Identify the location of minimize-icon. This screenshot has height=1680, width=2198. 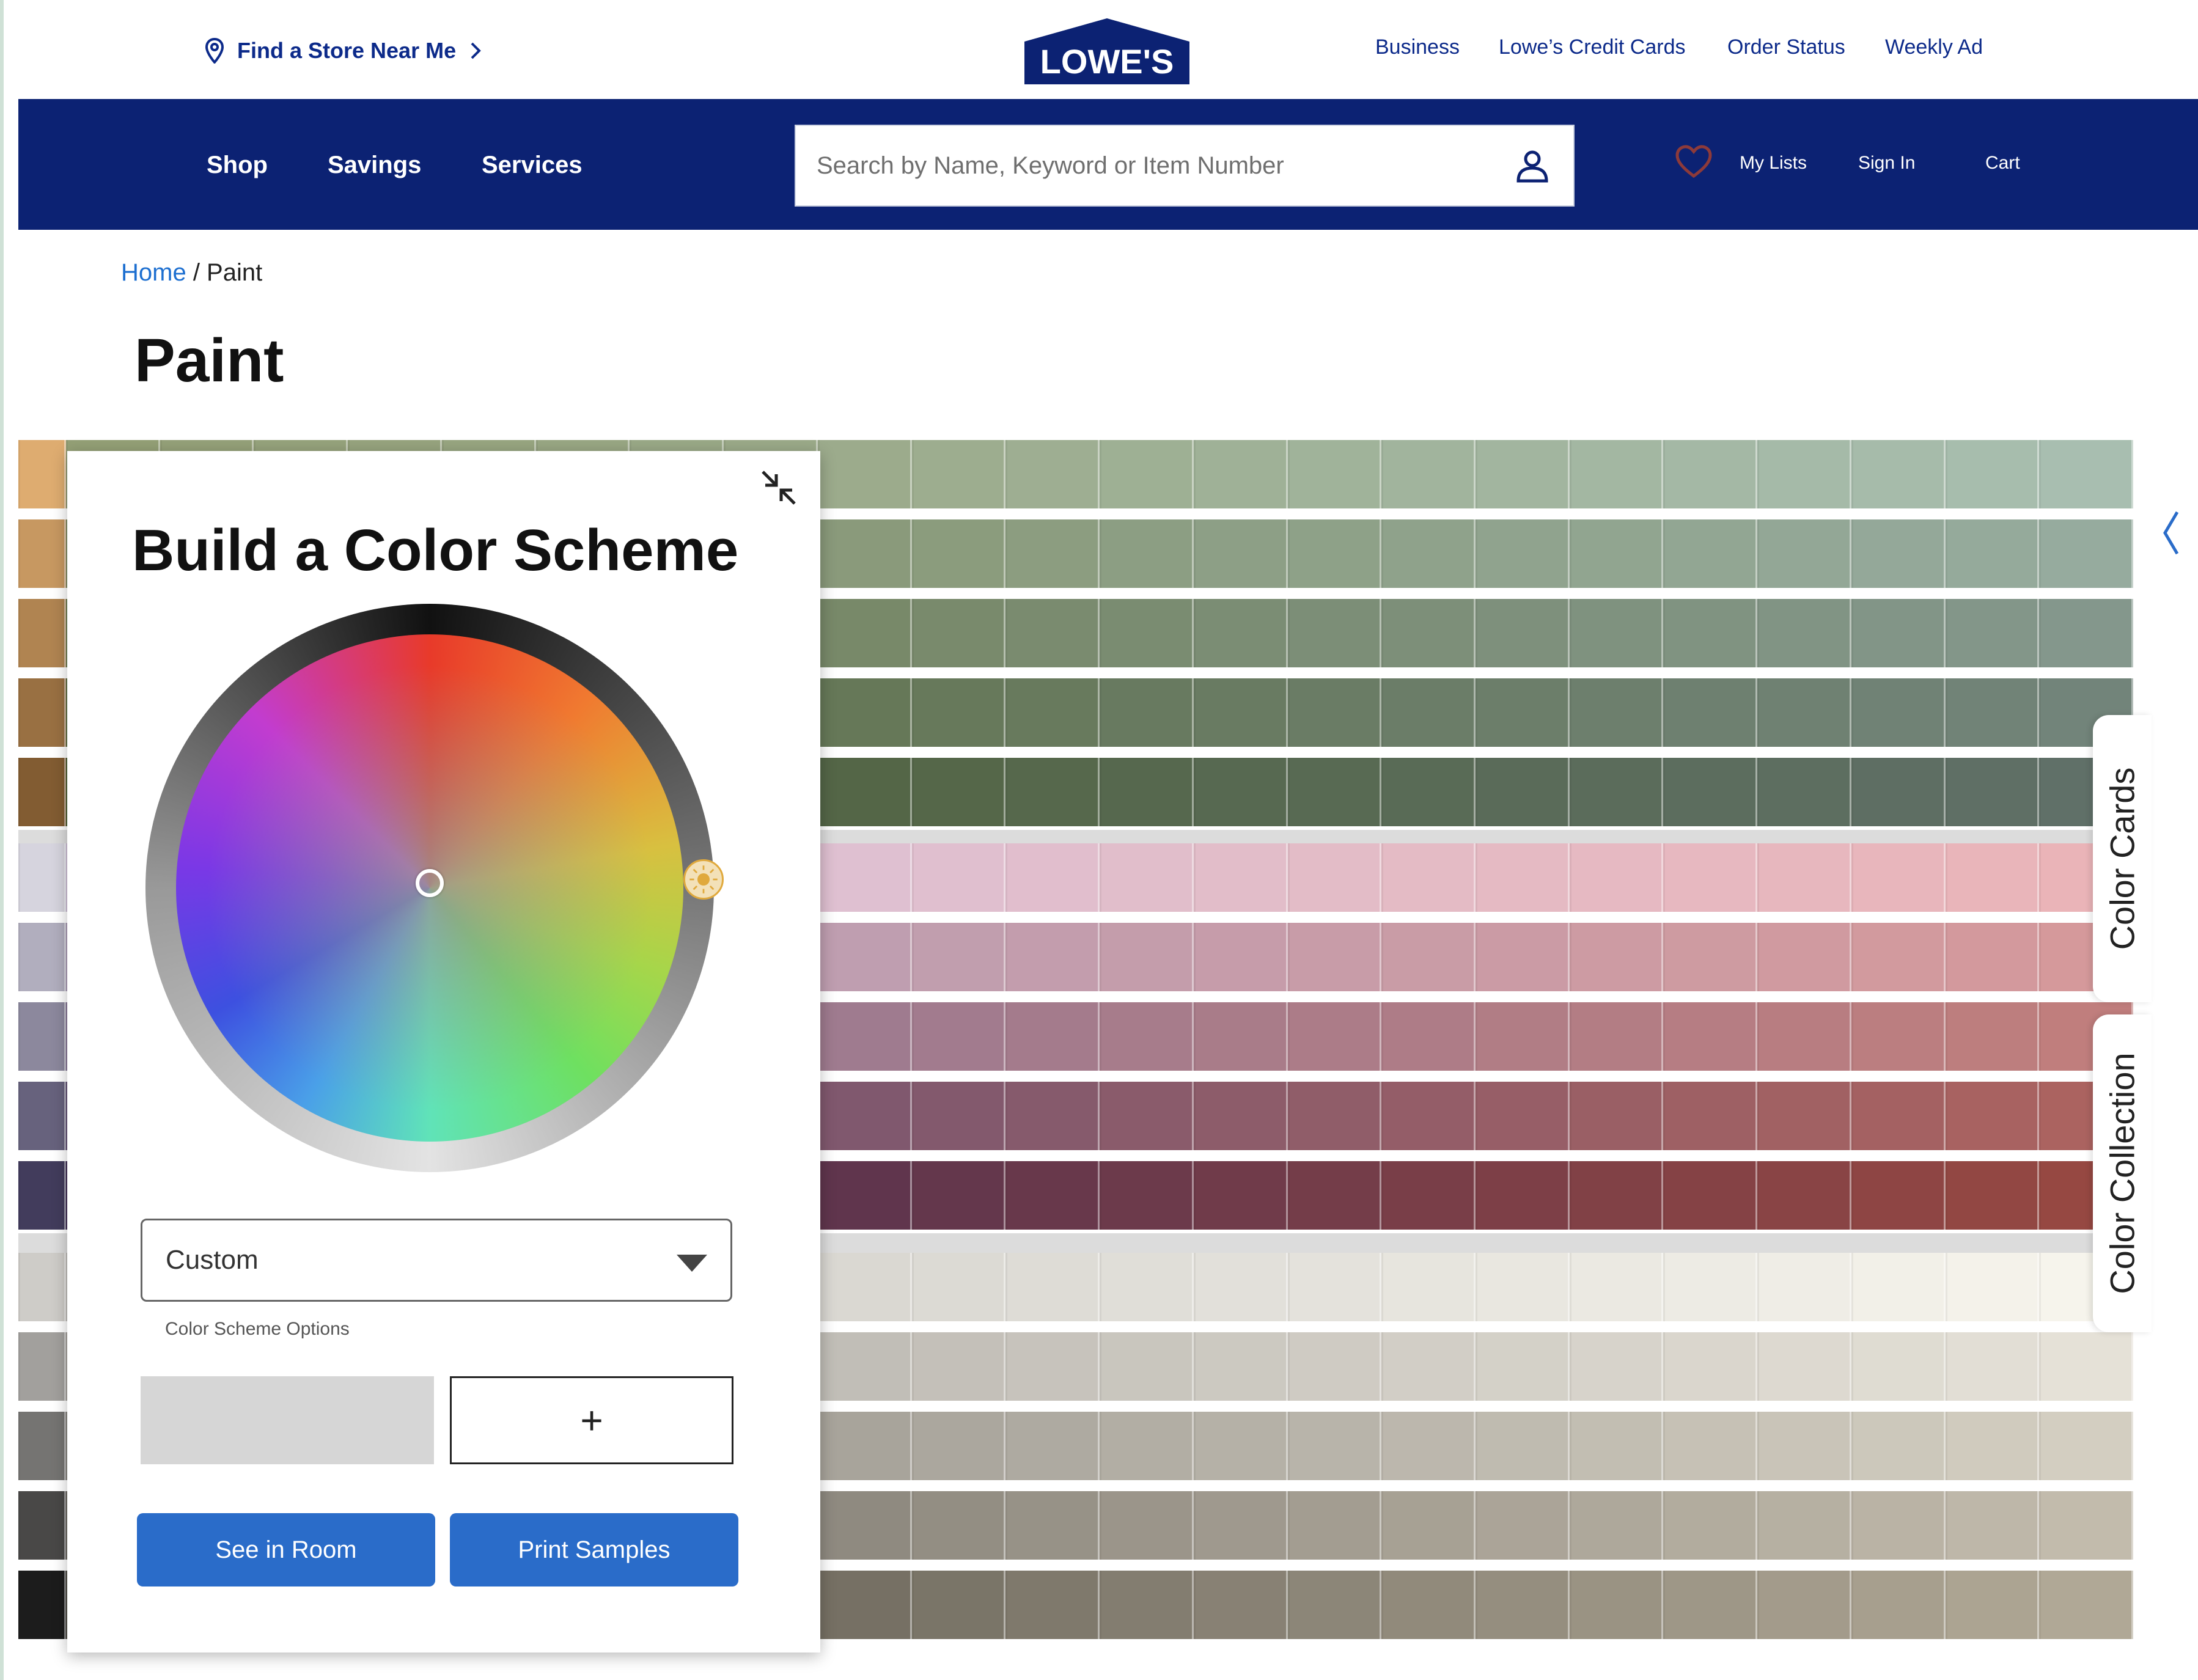
(779, 487).